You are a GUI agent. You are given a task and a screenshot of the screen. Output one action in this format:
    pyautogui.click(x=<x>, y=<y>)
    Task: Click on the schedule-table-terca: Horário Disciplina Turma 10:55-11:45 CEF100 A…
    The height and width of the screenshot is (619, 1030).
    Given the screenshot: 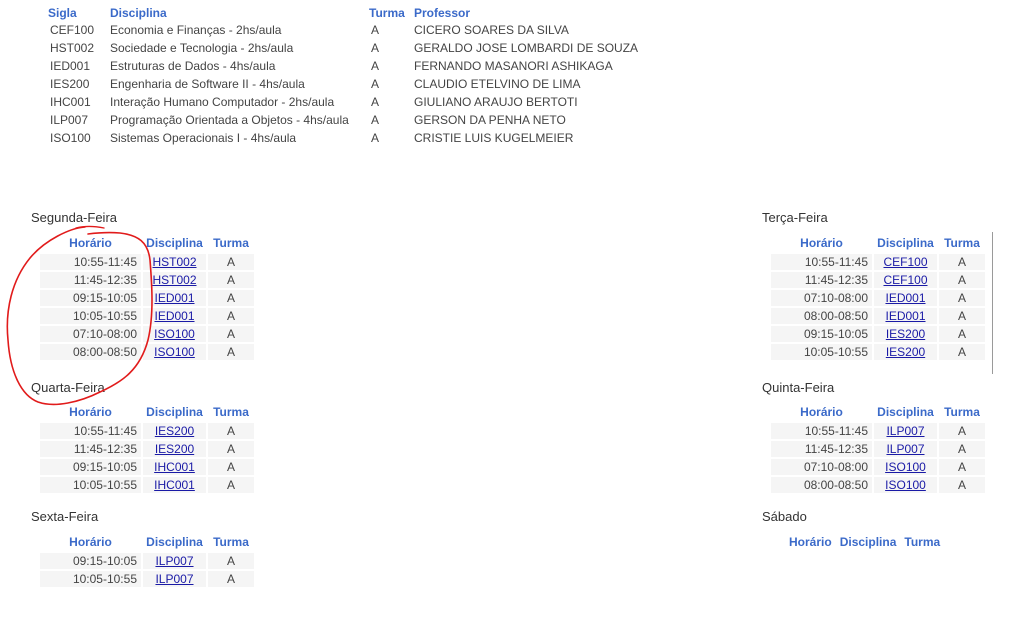 What is the action you would take?
    pyautogui.click(x=878, y=297)
    